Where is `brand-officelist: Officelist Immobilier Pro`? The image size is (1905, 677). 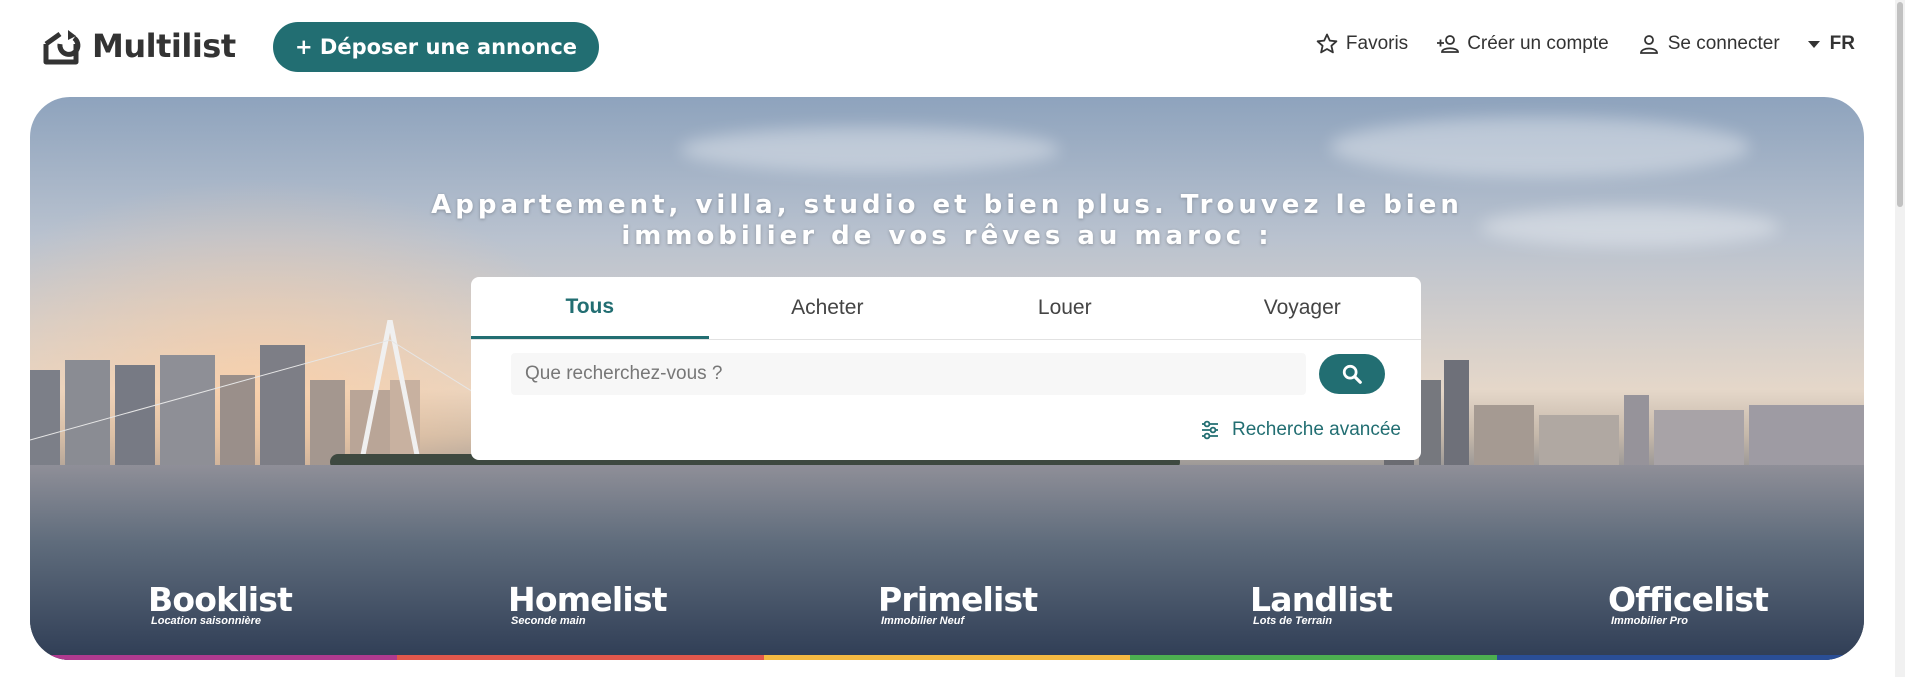 brand-officelist: Officelist Immobilier Pro is located at coordinates (1688, 604).